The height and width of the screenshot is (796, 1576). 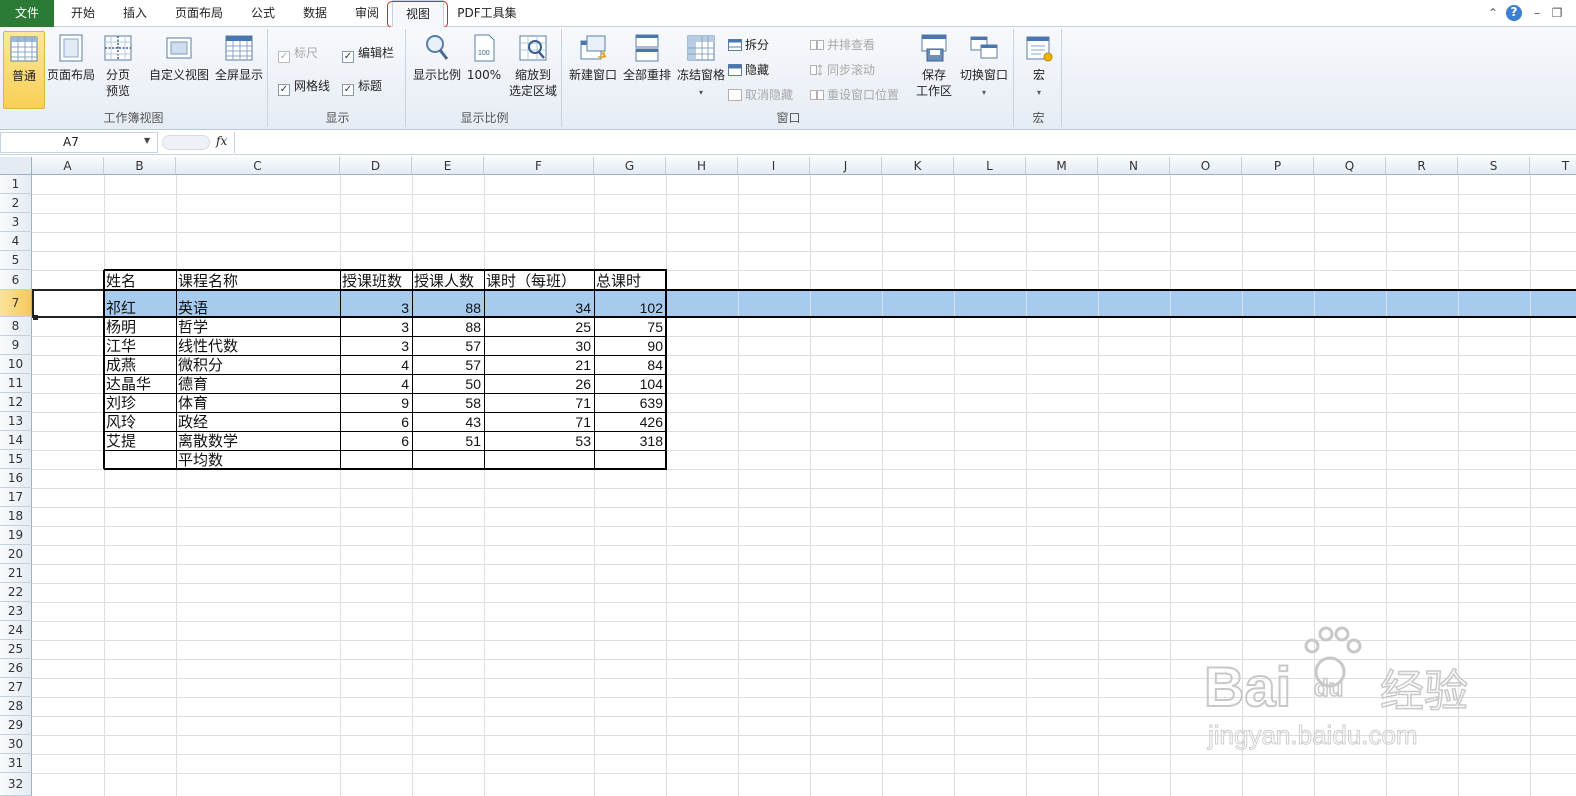 What do you see at coordinates (35, 317) in the screenshot?
I see `fill-handle` at bounding box center [35, 317].